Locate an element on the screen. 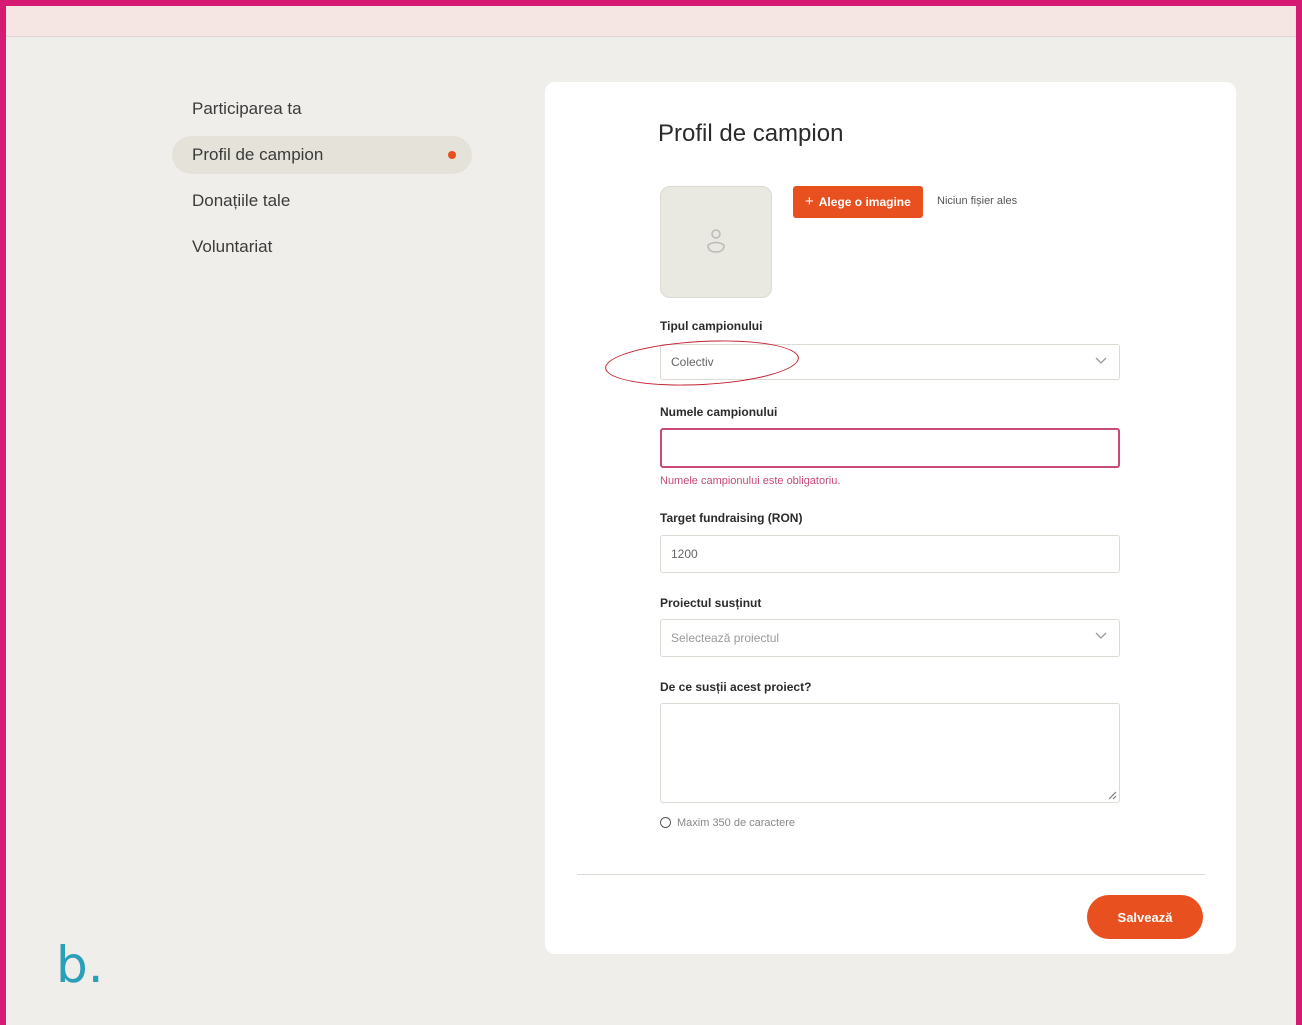 This screenshot has width=1302, height=1025. figure-label: b. is located at coordinates (80, 965).